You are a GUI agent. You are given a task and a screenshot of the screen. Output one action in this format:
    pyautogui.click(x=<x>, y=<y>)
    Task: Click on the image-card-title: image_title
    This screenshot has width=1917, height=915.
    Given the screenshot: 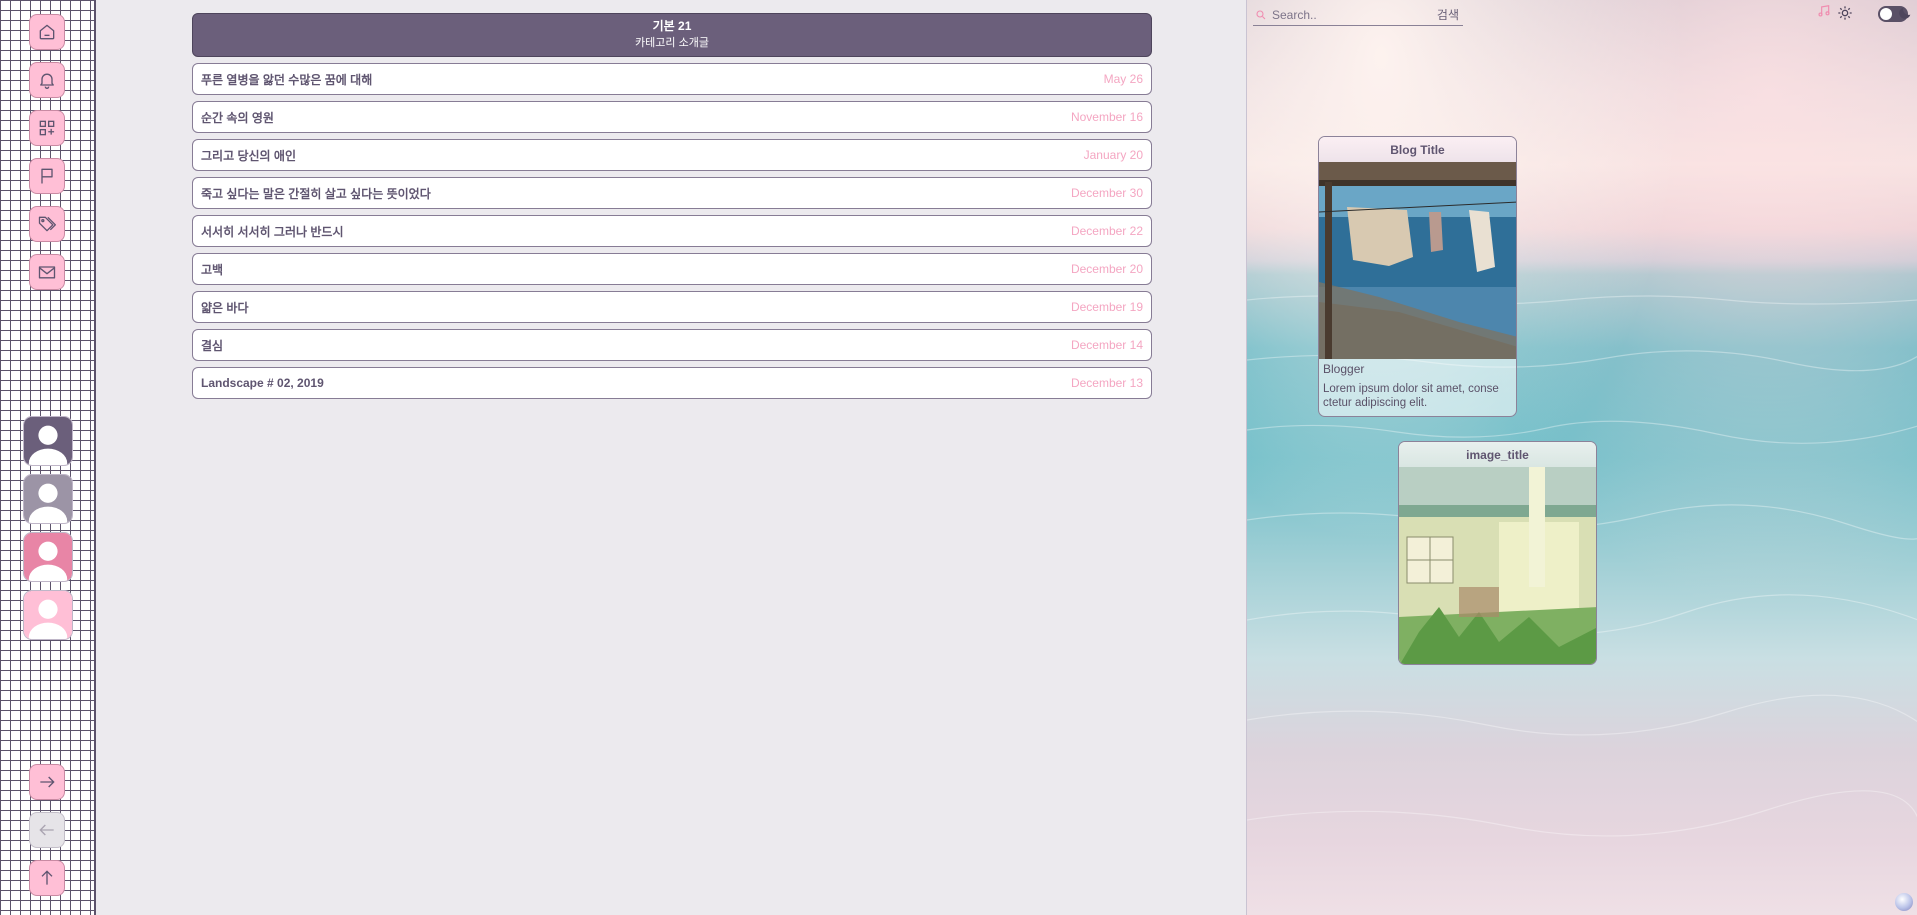 What is the action you would take?
    pyautogui.click(x=1497, y=454)
    